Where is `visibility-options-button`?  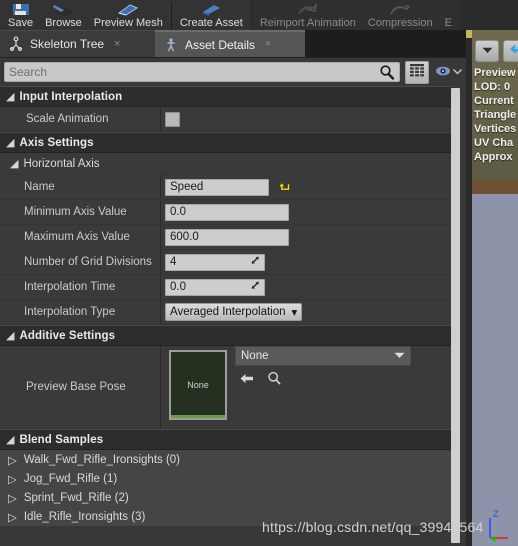 visibility-options-button is located at coordinates (448, 72).